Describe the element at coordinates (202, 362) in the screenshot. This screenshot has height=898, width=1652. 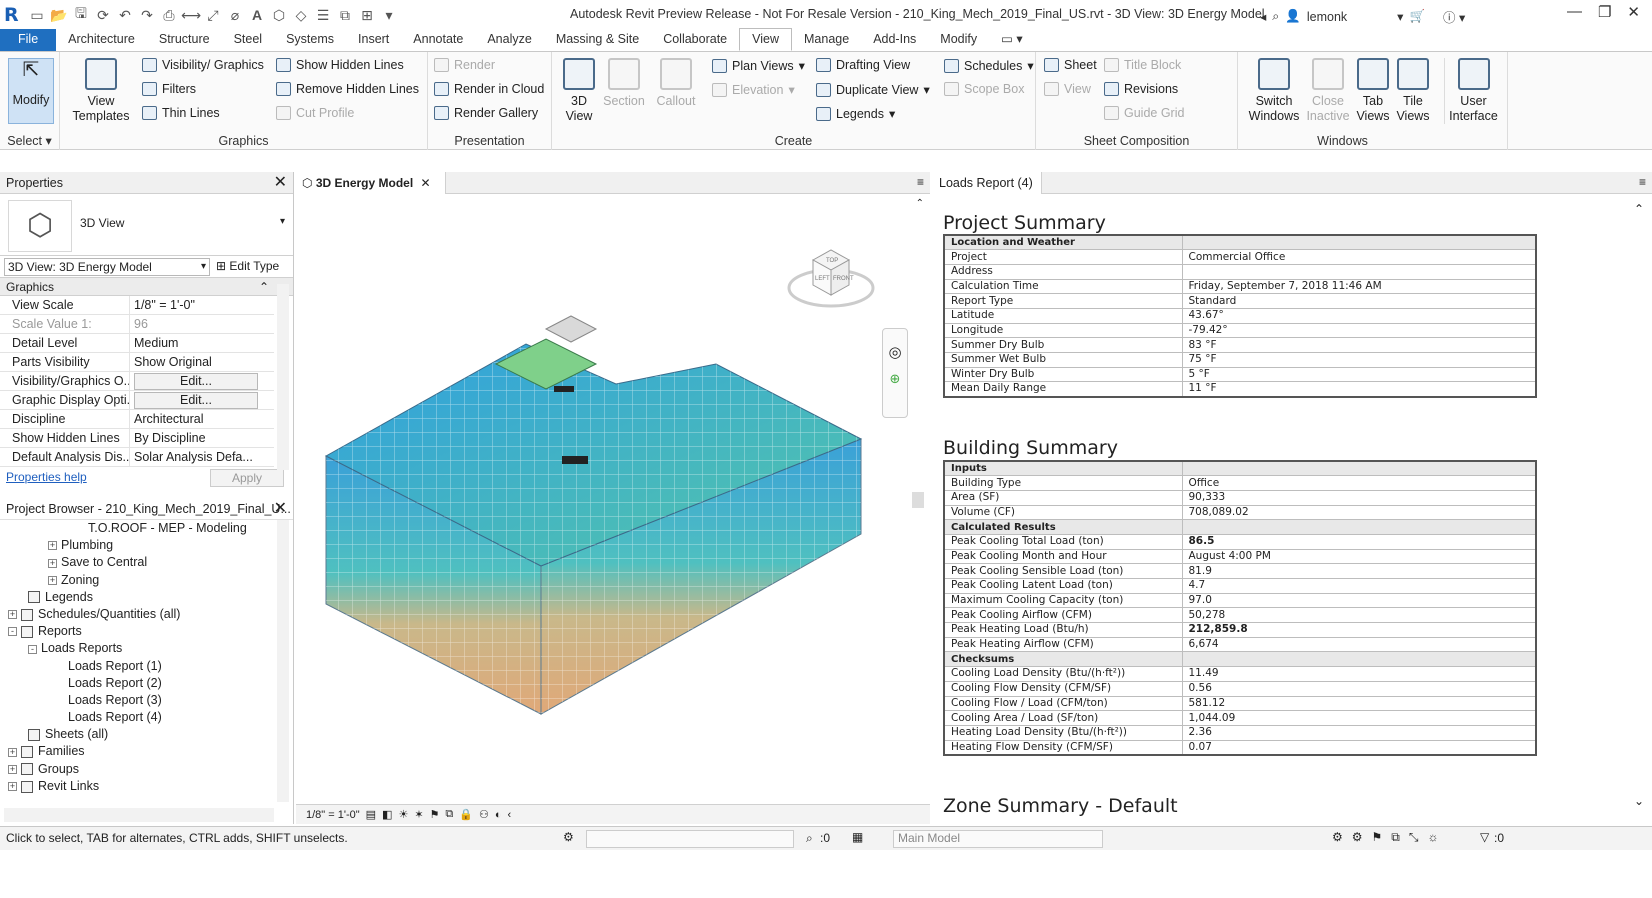
I see `property-value: Show Original` at that location.